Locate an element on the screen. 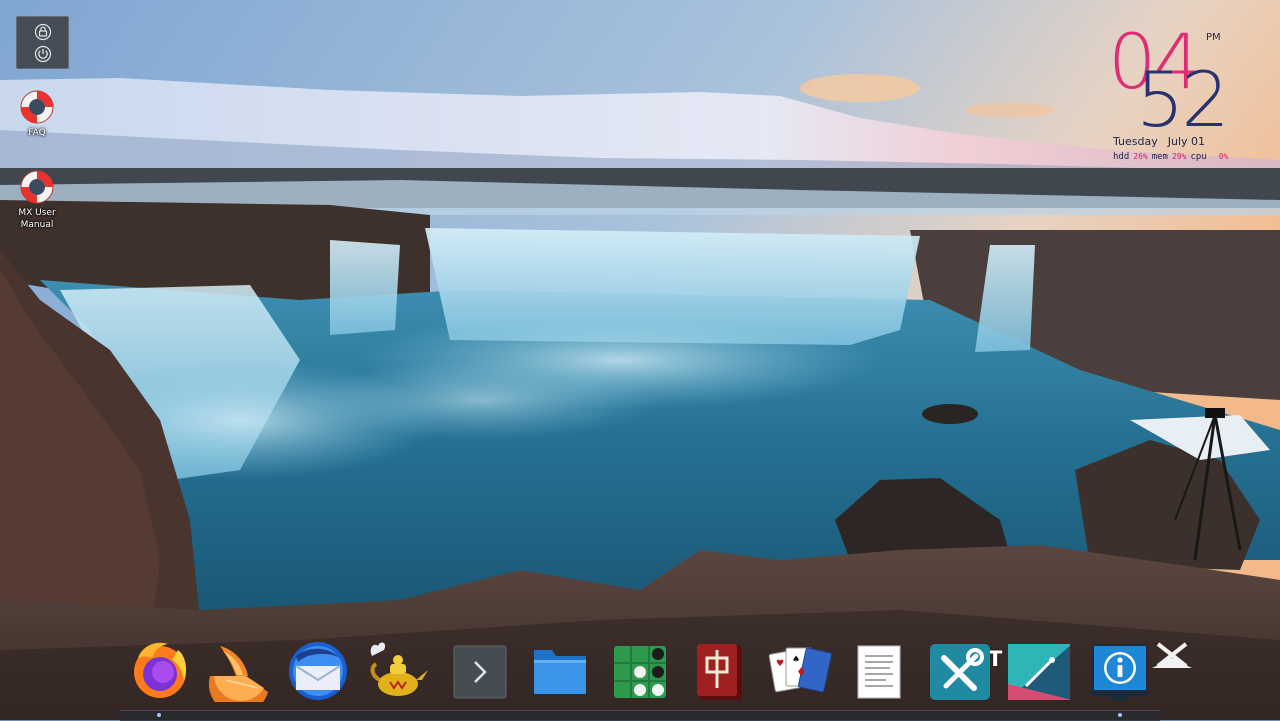 This screenshot has height=721, width=1280. desktop-icon-faq: FAQ is located at coordinates (37, 113).